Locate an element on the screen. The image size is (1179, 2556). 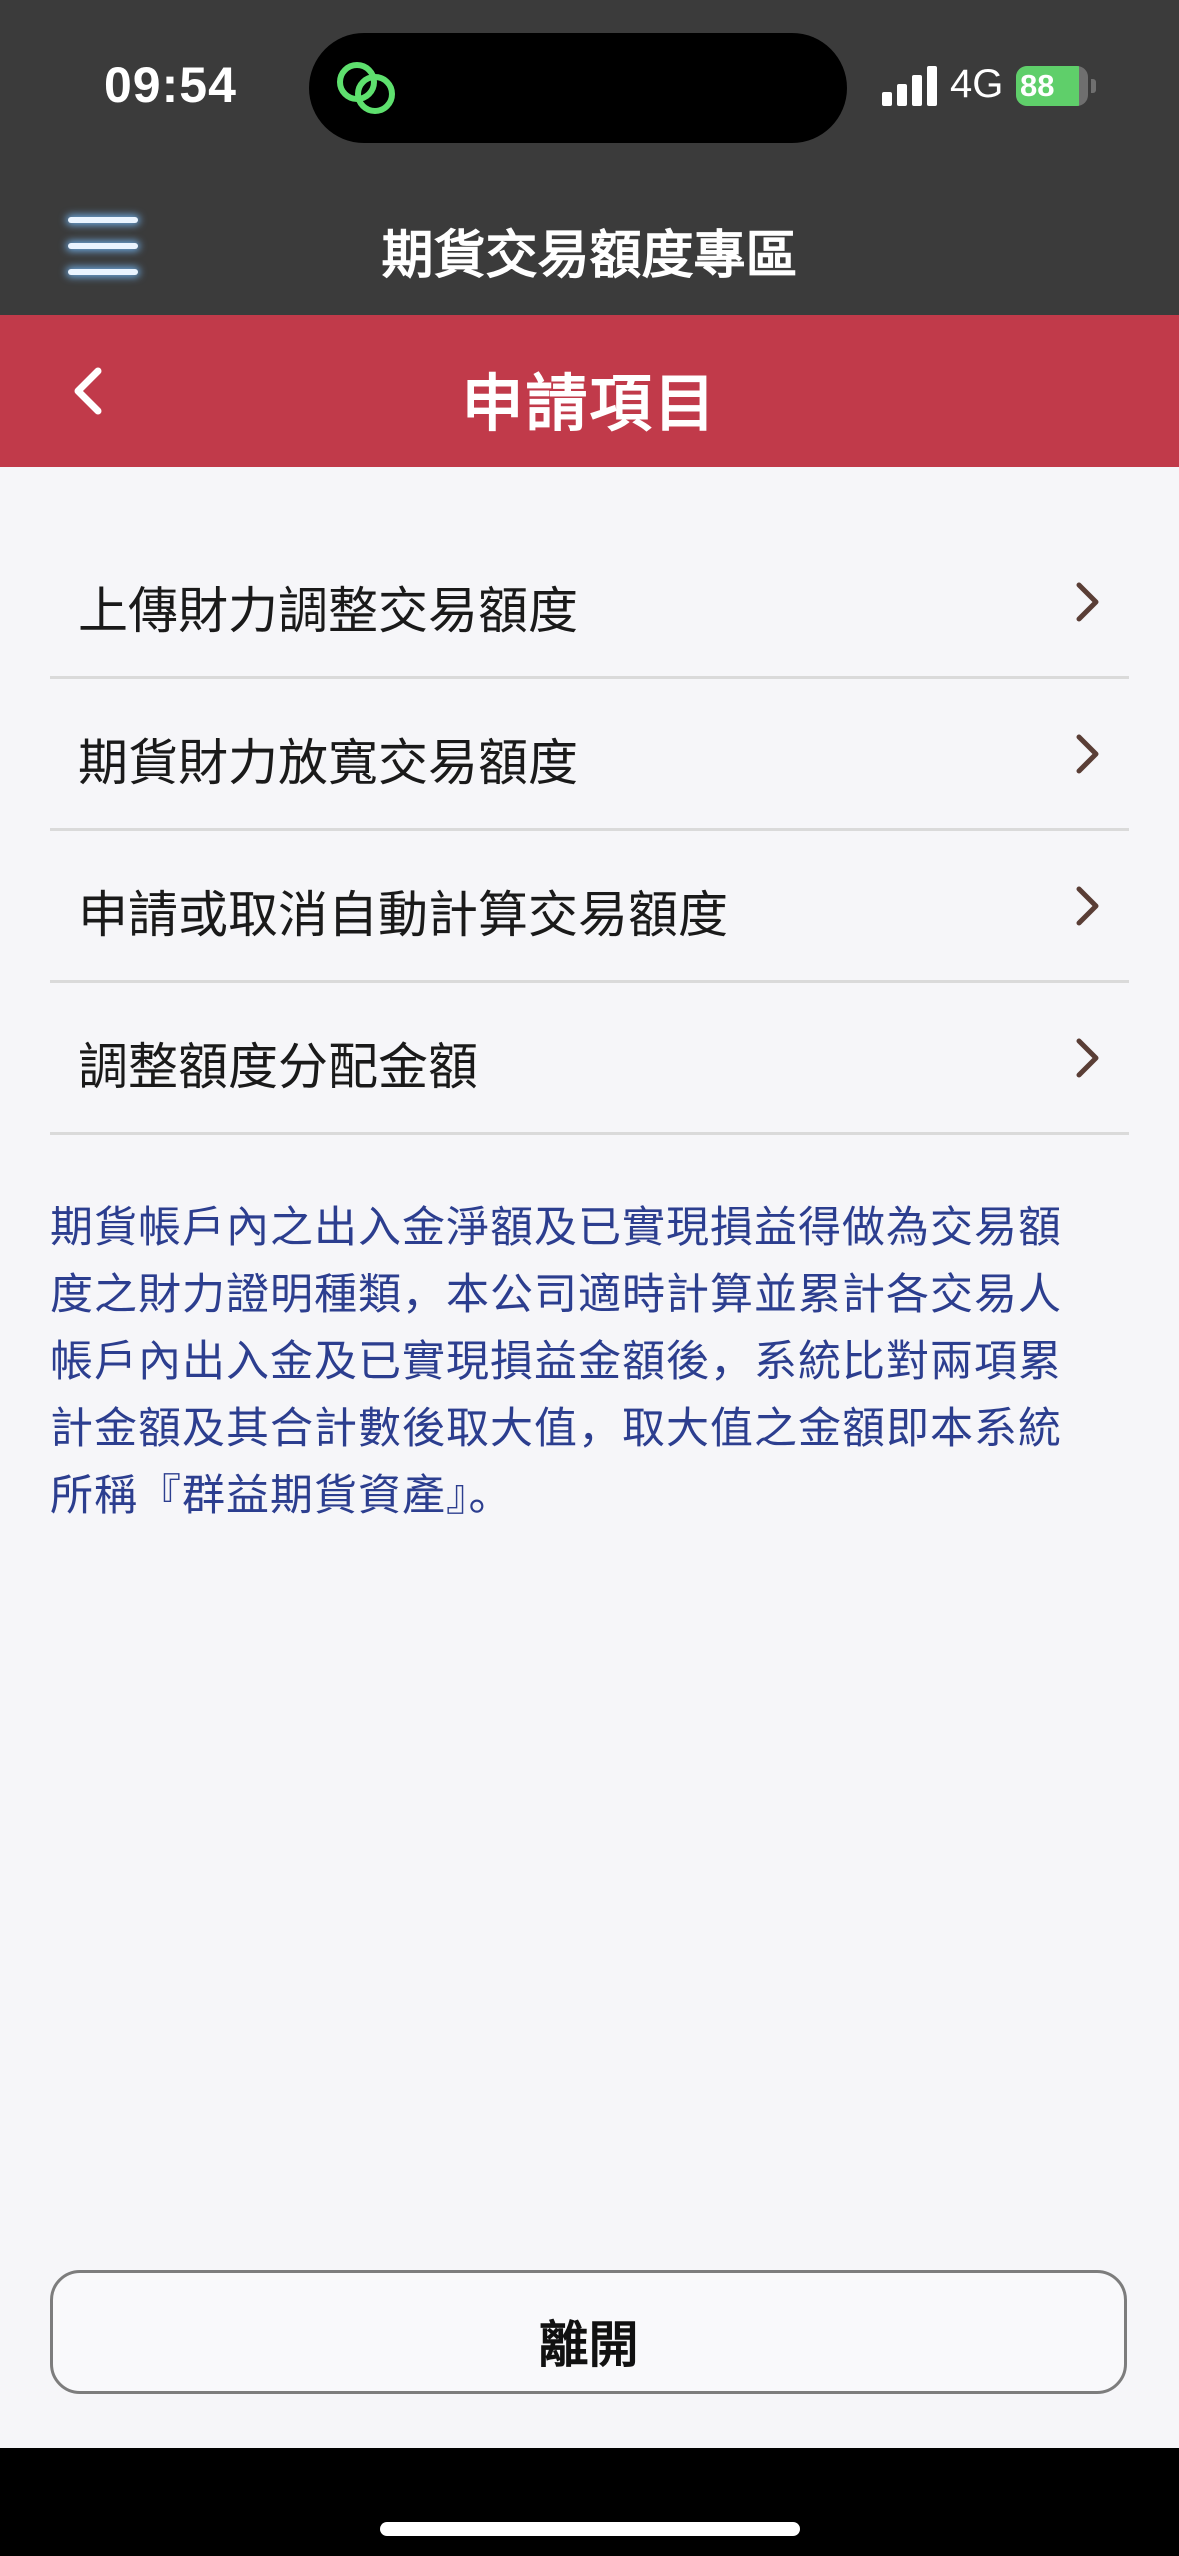
section-header: 申請項目 is located at coordinates (589, 391).